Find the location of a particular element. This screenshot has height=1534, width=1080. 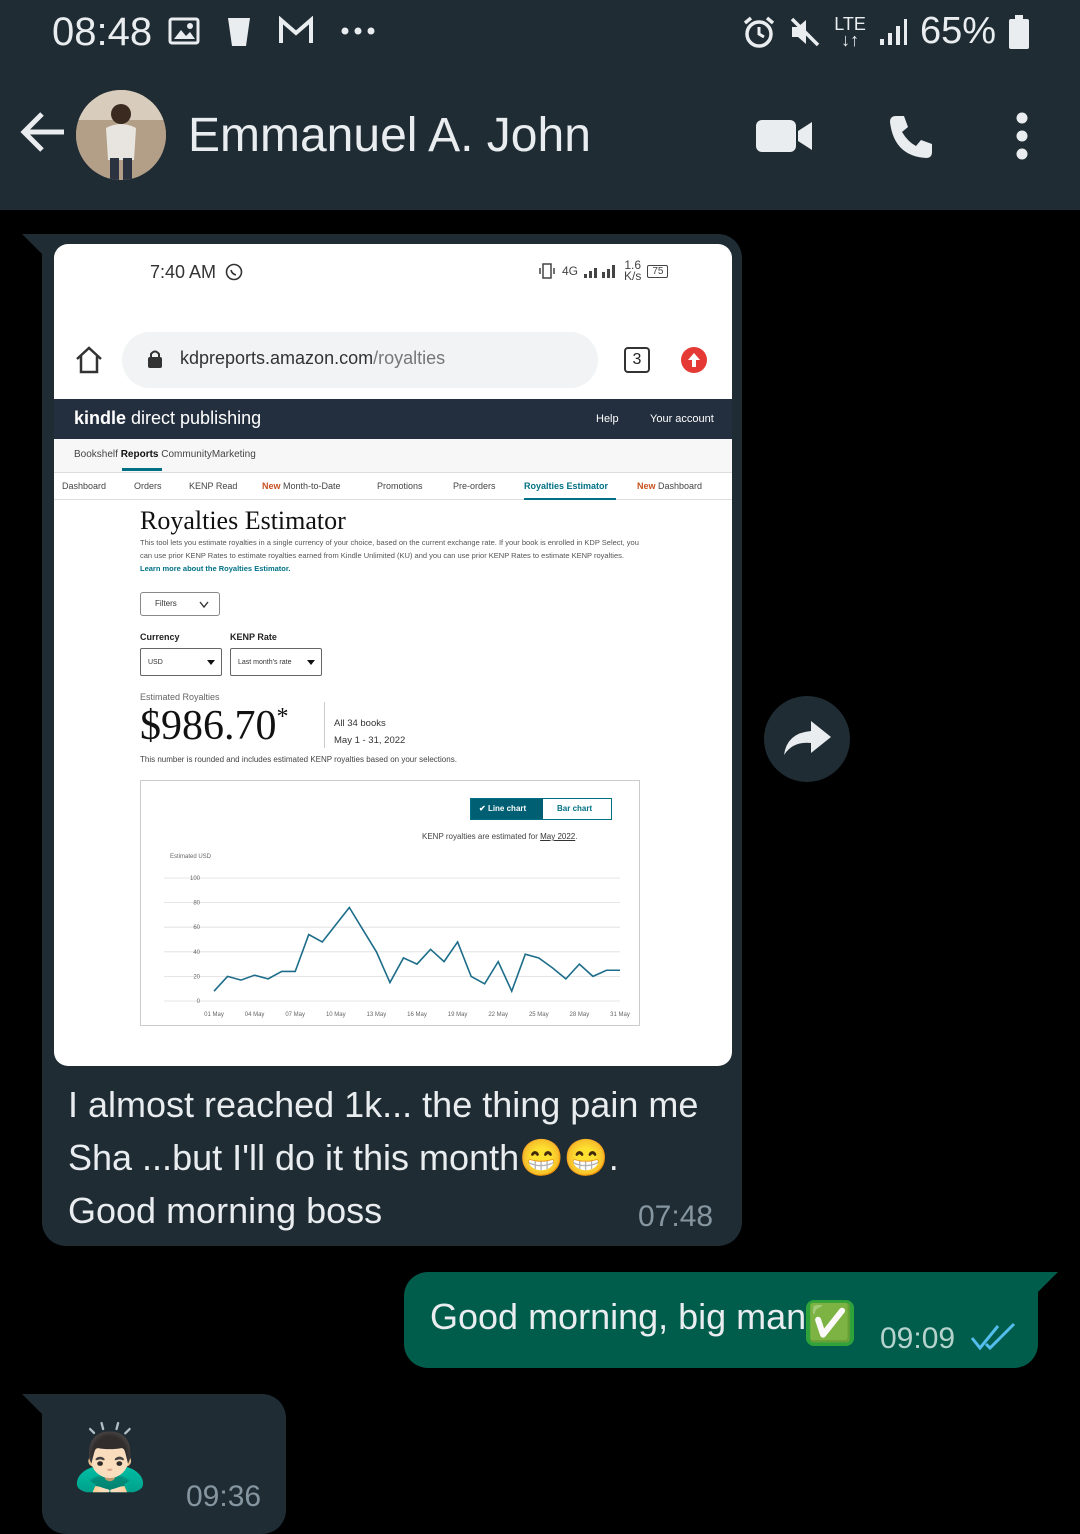

phone-call-icon is located at coordinates (911, 137).